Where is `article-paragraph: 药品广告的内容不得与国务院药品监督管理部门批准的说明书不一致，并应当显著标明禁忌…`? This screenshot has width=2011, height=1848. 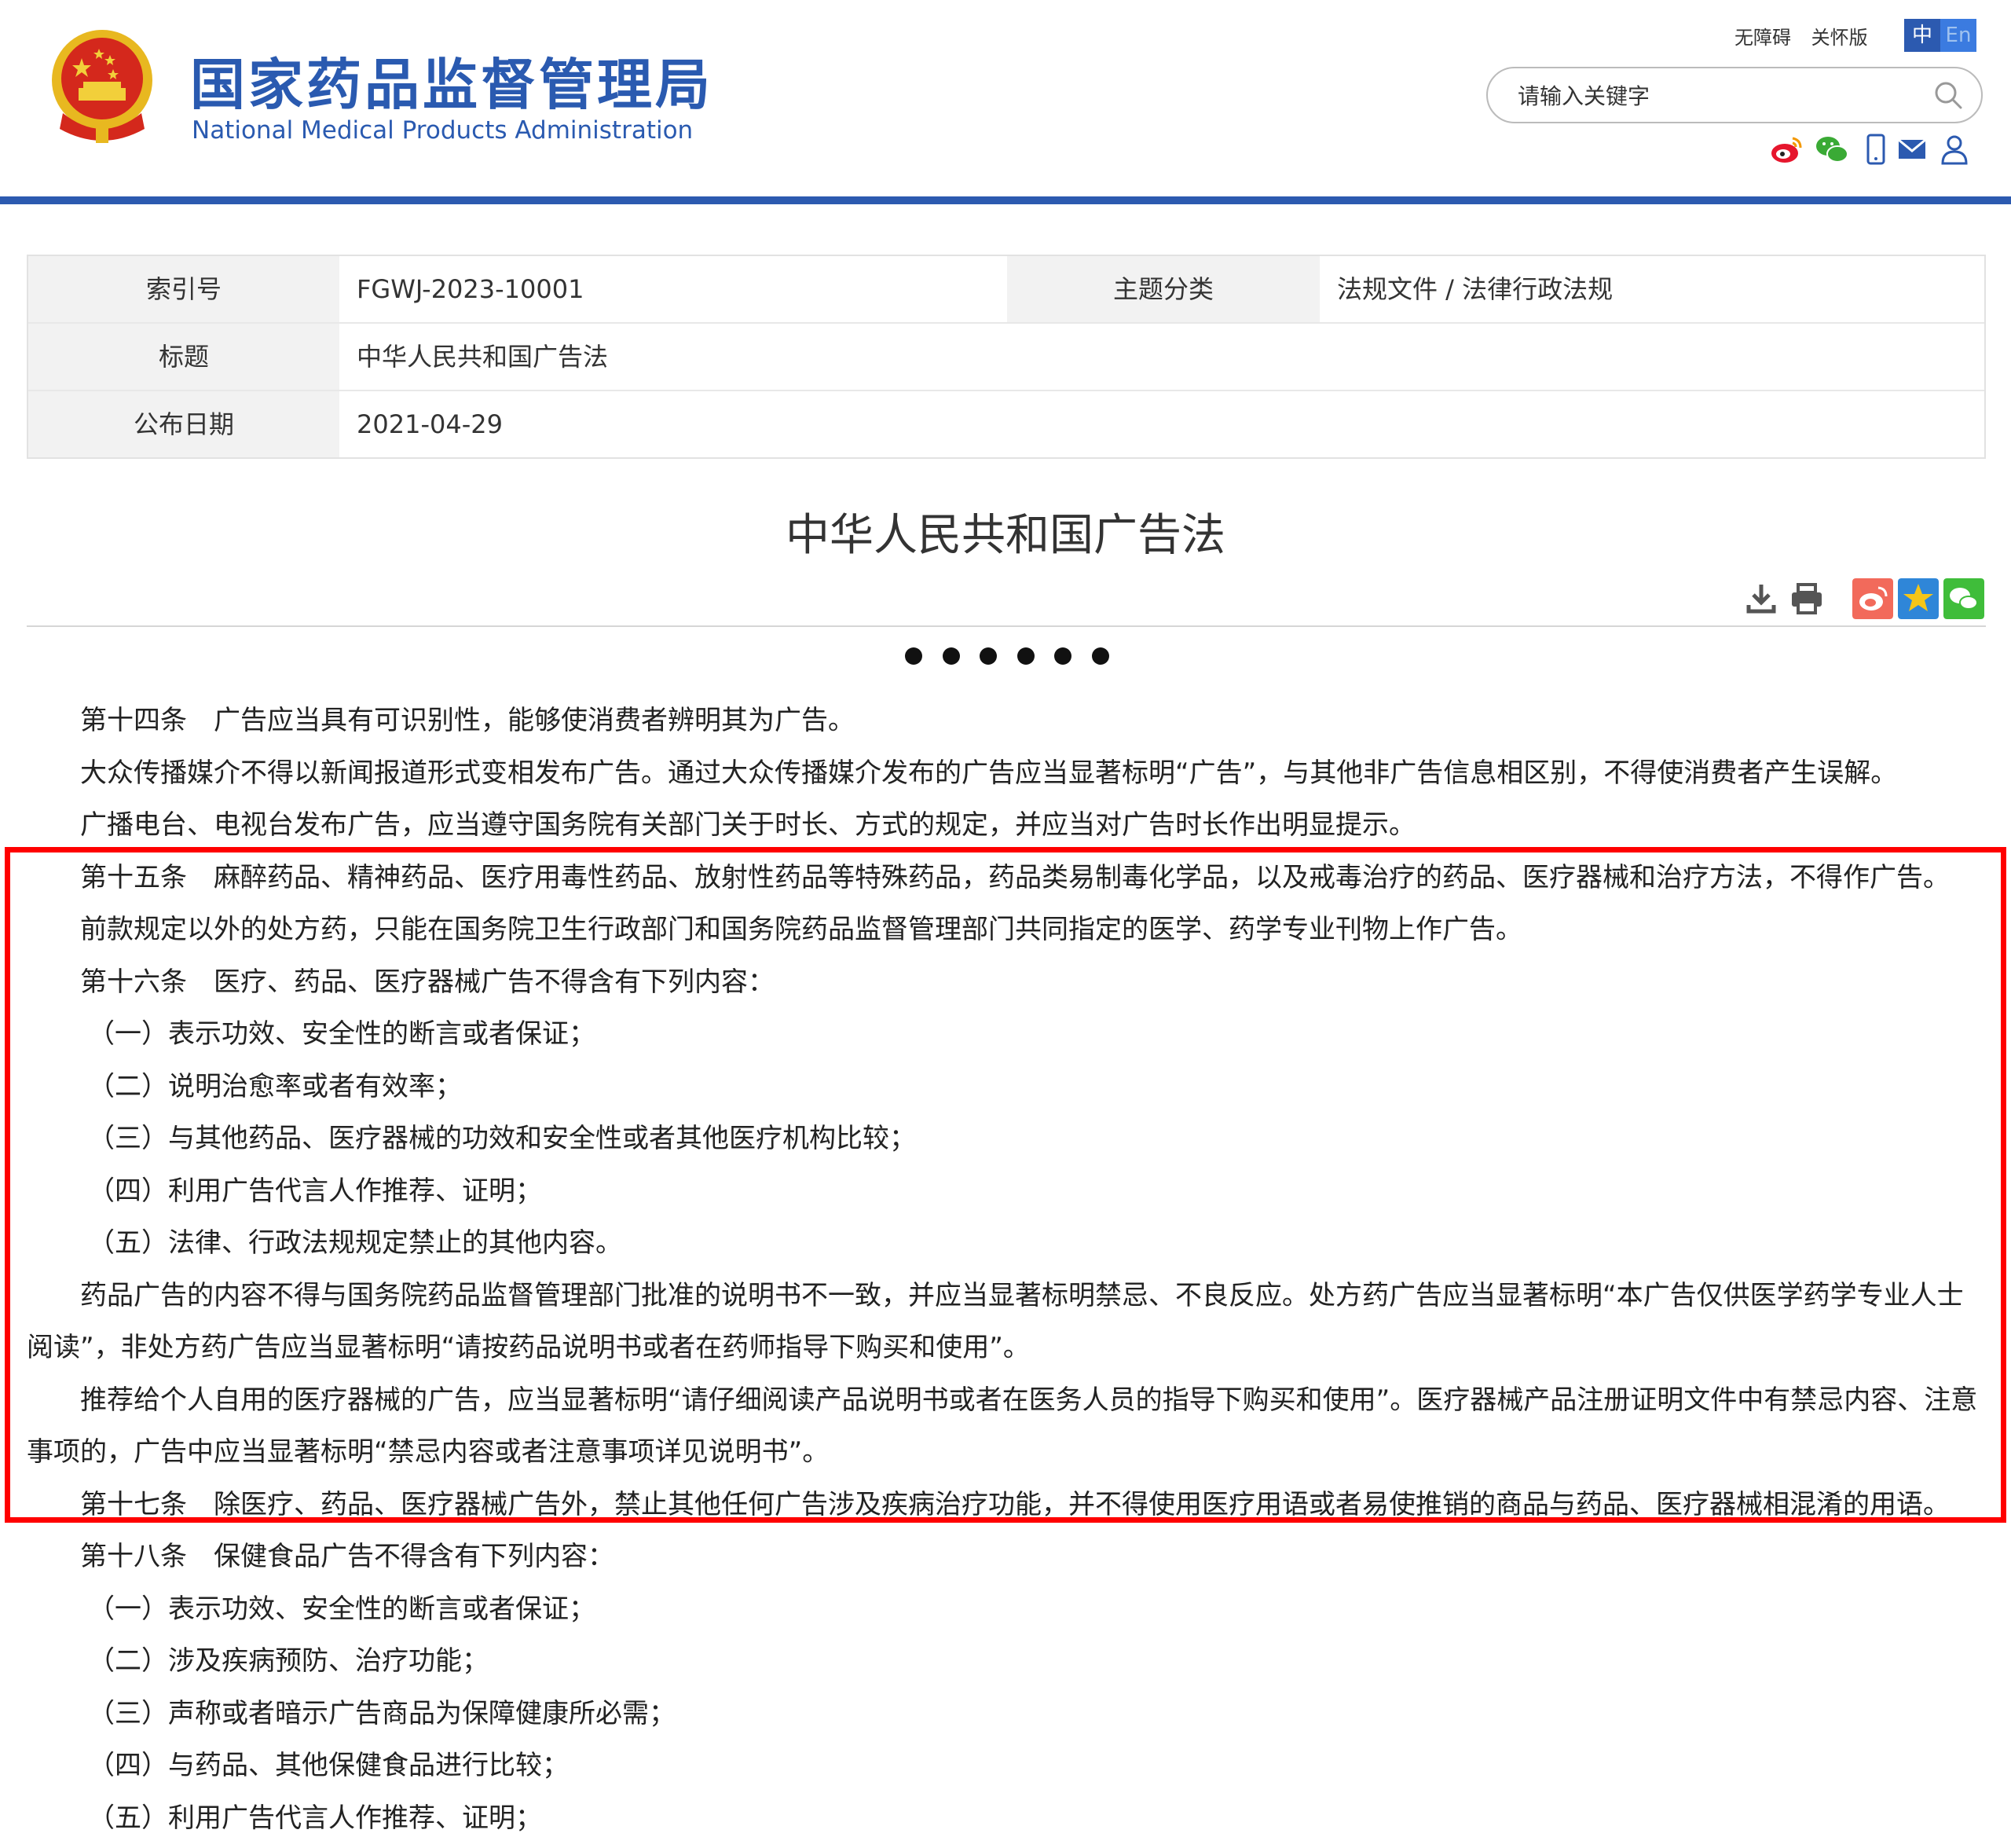
article-paragraph: 药品广告的内容不得与国务院药品监督管理部门批准的说明书不一致，并应当显著标明禁忌… is located at coordinates (995, 1321).